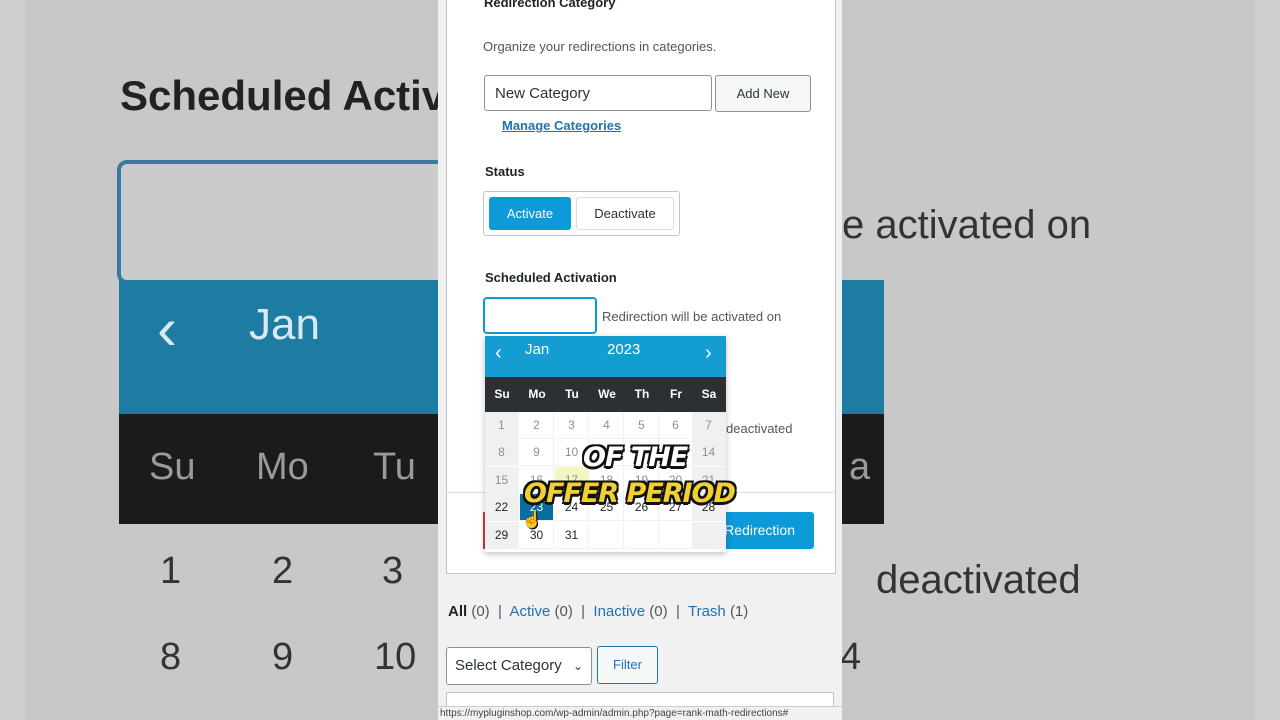 The image size is (1280, 720). I want to click on weekday-label: Su, so click(502, 394).